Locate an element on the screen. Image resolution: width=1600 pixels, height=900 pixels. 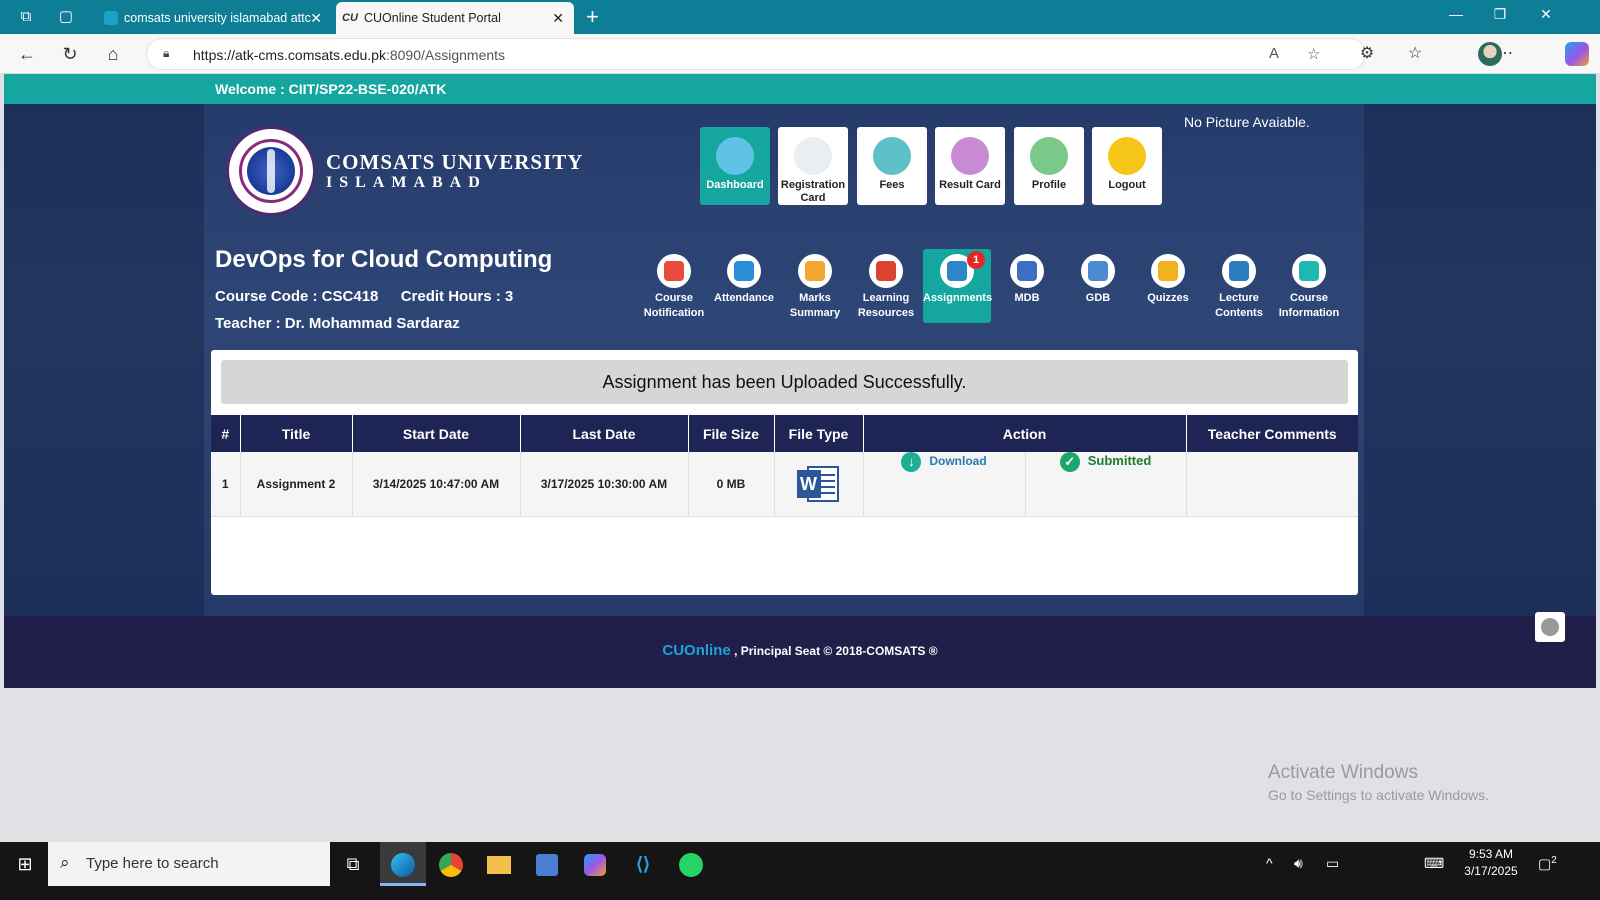
assignments-badge: 1 is located at coordinates (976, 260).